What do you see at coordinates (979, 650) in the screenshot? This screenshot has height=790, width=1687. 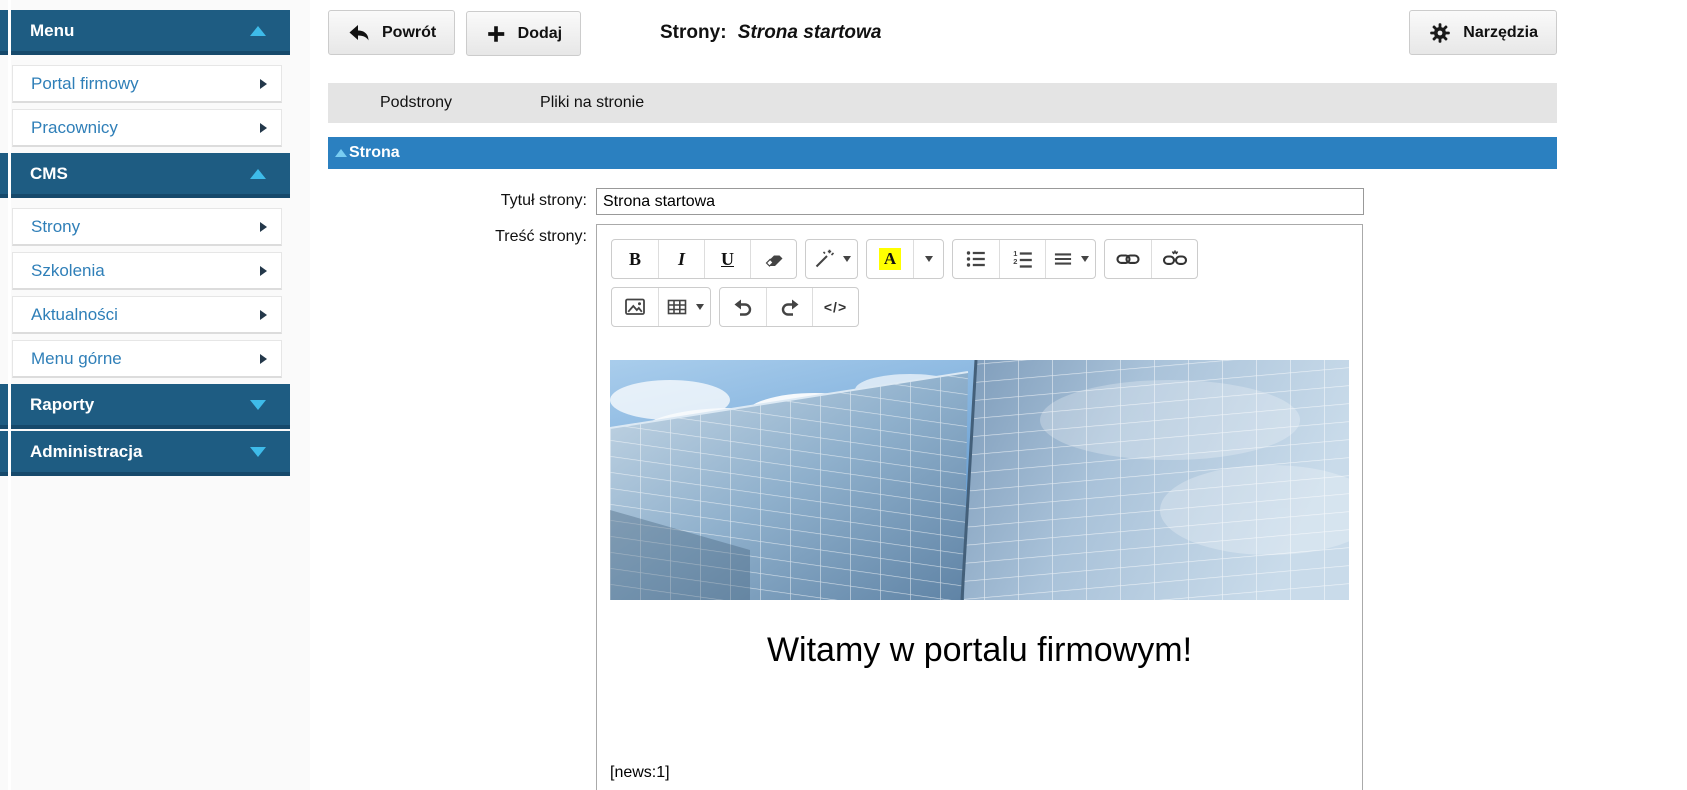 I see `content-heading: Witamy w portalu firmowym!` at bounding box center [979, 650].